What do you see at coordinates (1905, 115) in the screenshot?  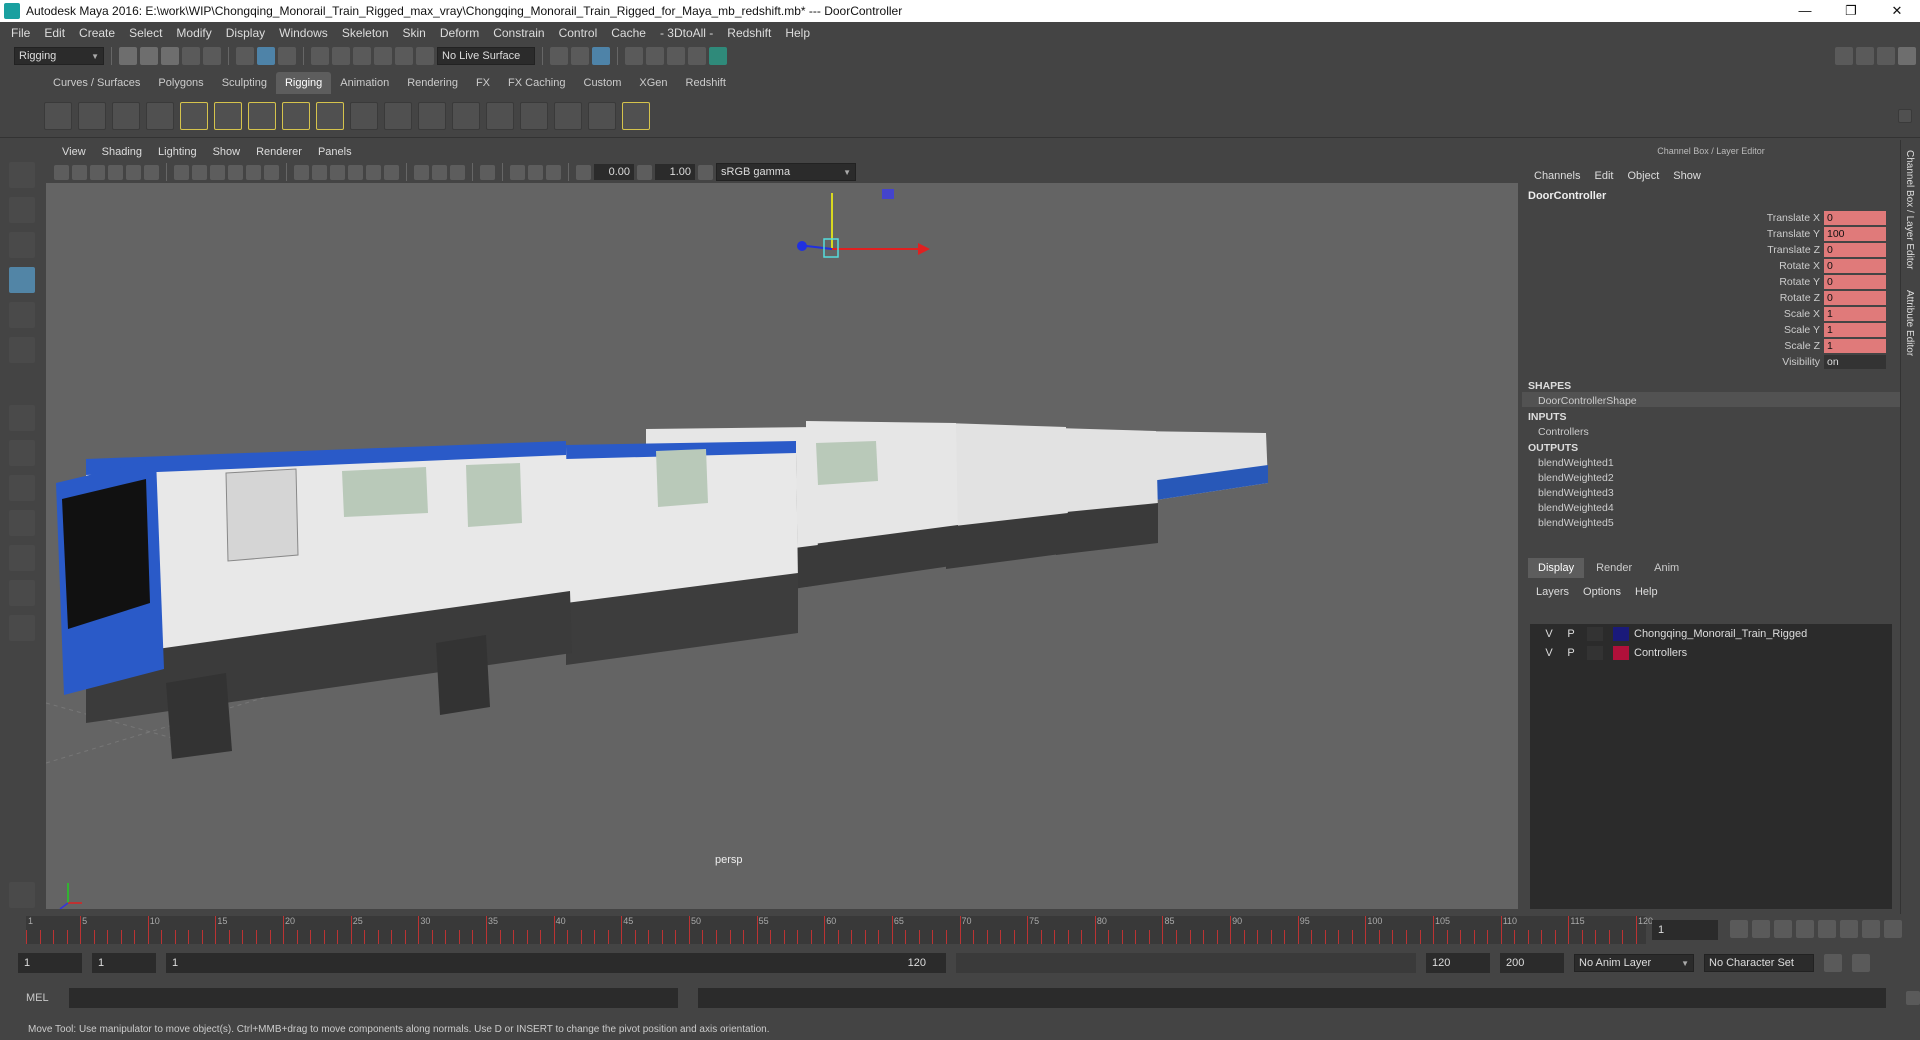 I see `shelf-scroll-icon` at bounding box center [1905, 115].